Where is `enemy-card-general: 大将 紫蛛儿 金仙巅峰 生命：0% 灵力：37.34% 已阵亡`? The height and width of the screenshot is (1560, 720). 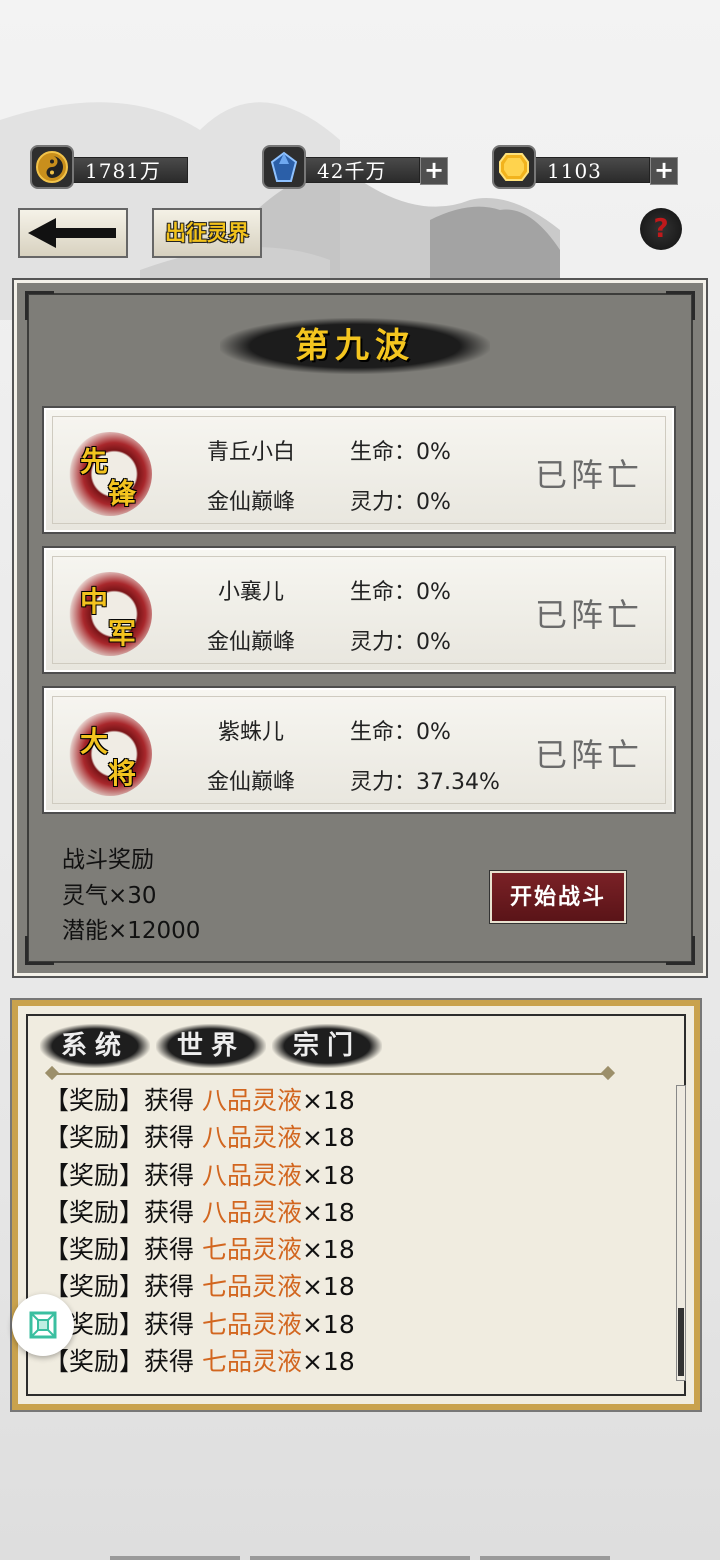
enemy-card-general: 大将 紫蛛儿 金仙巅峰 生命：0% 灵力：37.34% 已阵亡 is located at coordinates (359, 750).